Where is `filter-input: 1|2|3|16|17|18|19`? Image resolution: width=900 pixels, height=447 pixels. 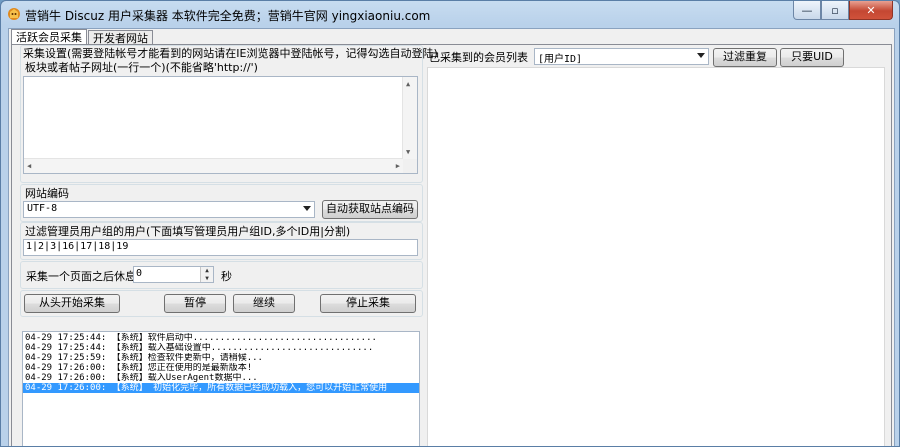 filter-input: 1|2|3|16|17|18|19 is located at coordinates (220, 247).